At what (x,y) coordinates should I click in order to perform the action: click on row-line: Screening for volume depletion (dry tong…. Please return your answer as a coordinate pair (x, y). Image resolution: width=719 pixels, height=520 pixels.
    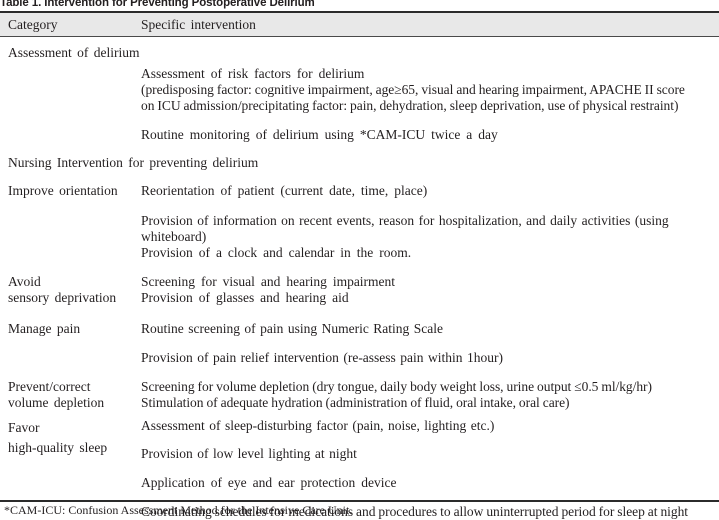
    Looking at the image, I should click on (396, 386).